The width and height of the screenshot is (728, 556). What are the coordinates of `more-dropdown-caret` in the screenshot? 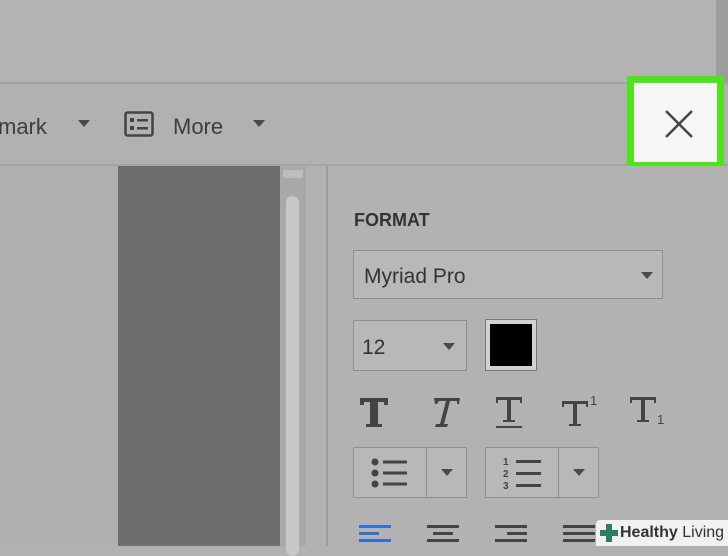 It's located at (259, 123).